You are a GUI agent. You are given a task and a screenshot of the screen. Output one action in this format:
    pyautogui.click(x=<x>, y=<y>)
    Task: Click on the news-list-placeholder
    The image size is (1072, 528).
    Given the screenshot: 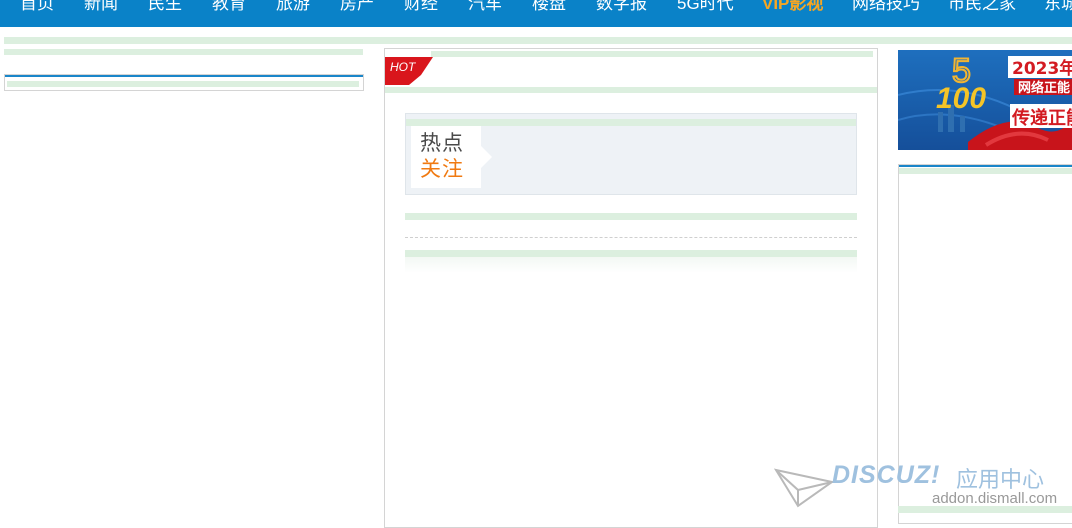 What is the action you would take?
    pyautogui.click(x=631, y=265)
    